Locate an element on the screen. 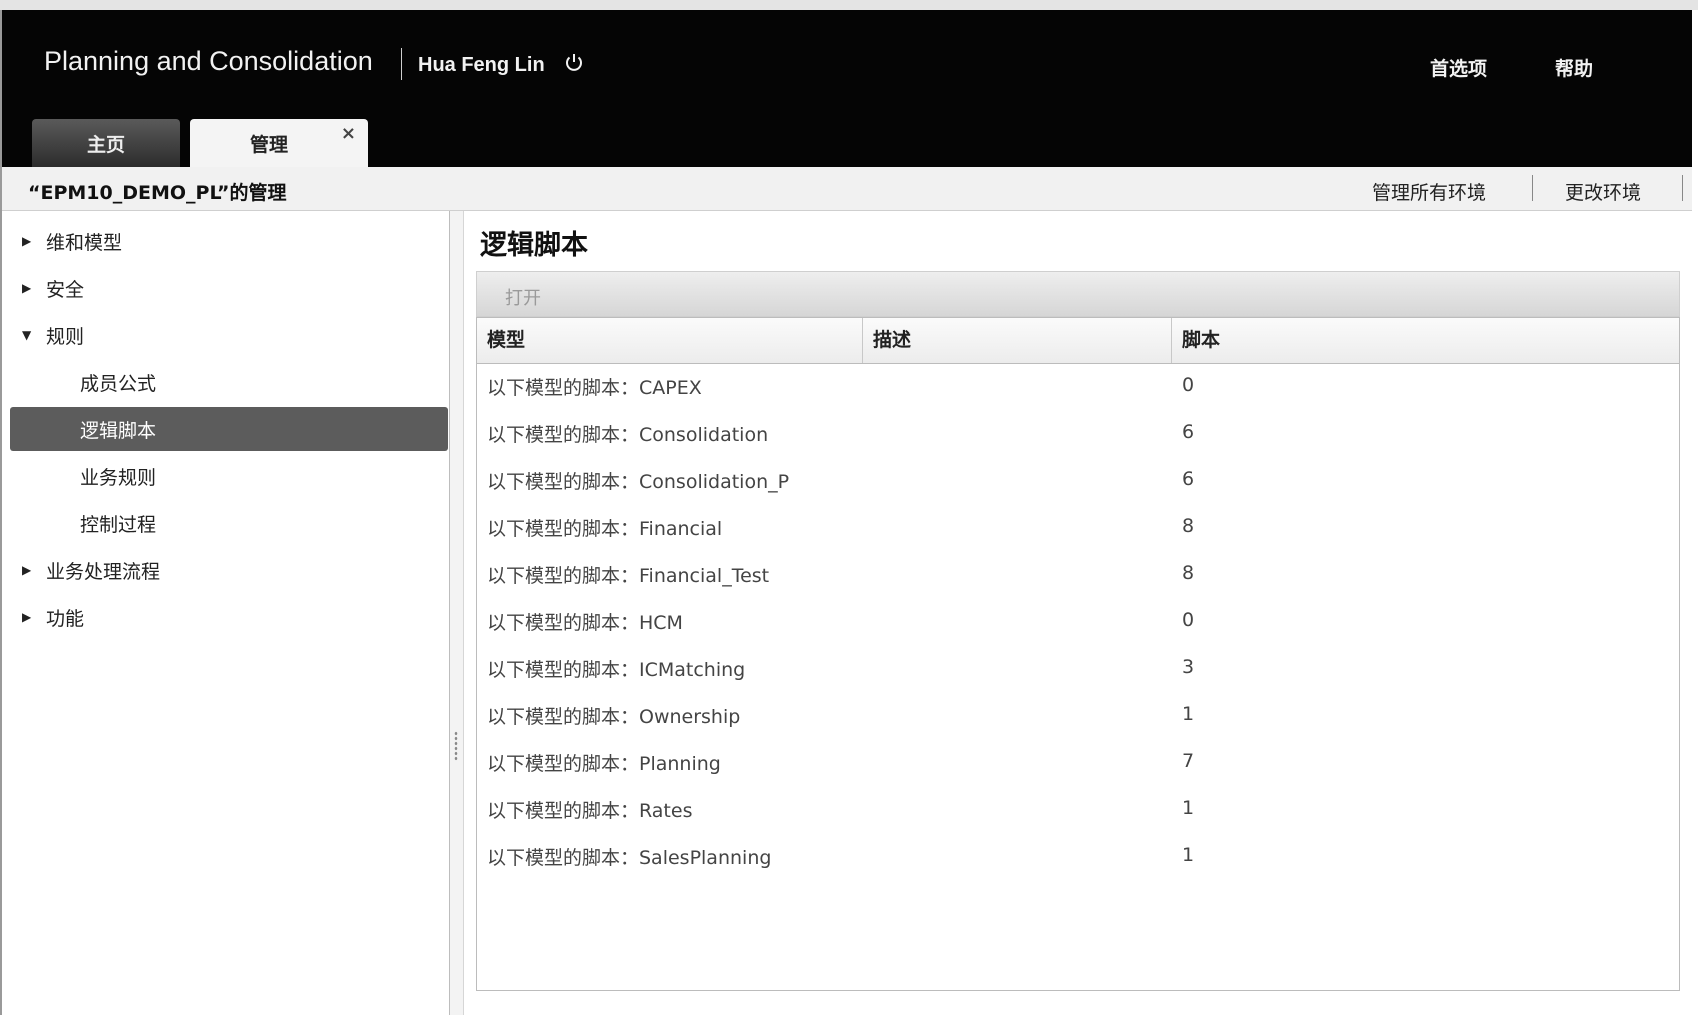 The width and height of the screenshot is (1698, 1015). column-header-description: 描述 is located at coordinates (1017, 340).